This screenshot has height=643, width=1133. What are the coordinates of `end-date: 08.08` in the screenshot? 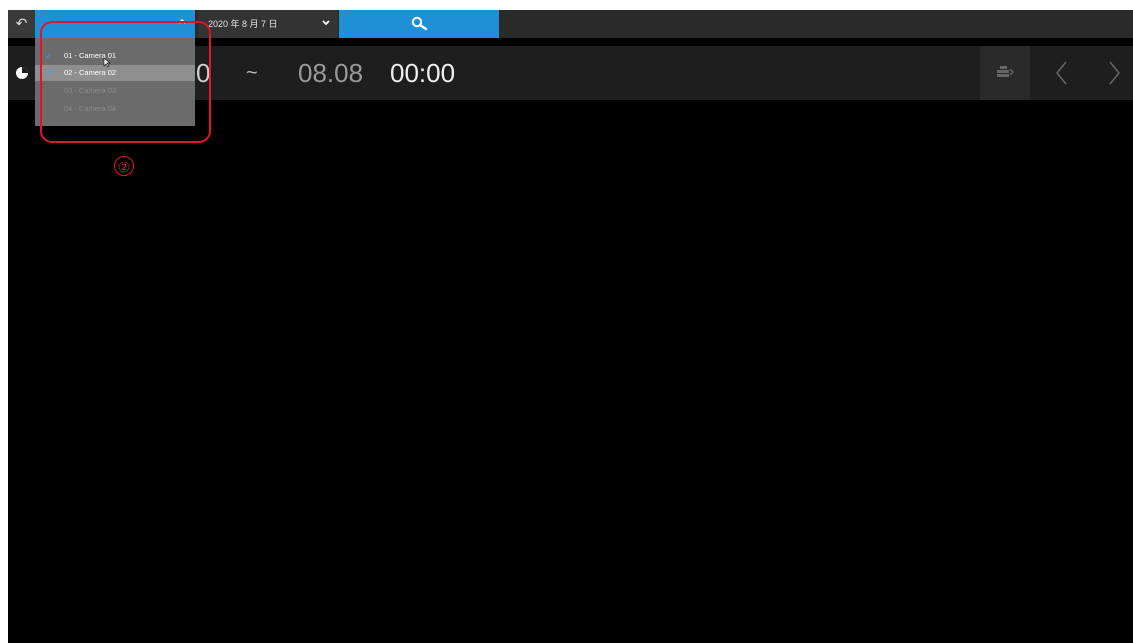 It's located at (330, 73).